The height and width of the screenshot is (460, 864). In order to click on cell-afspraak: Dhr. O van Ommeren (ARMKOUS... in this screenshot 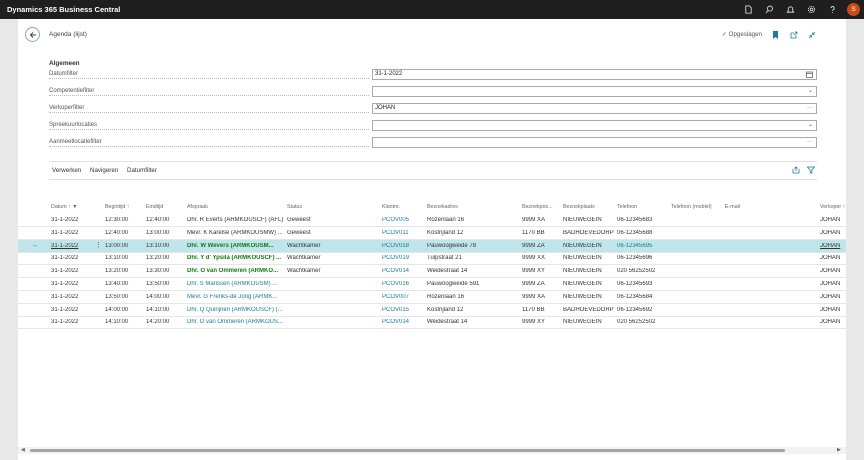, I will do `click(235, 322)`.